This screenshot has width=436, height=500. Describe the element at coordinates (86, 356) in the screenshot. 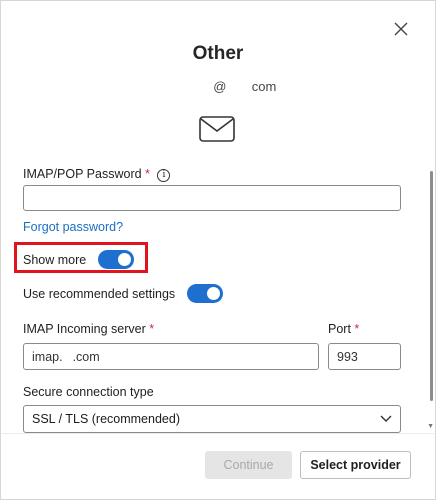

I see `server-value-suffix: .com` at that location.